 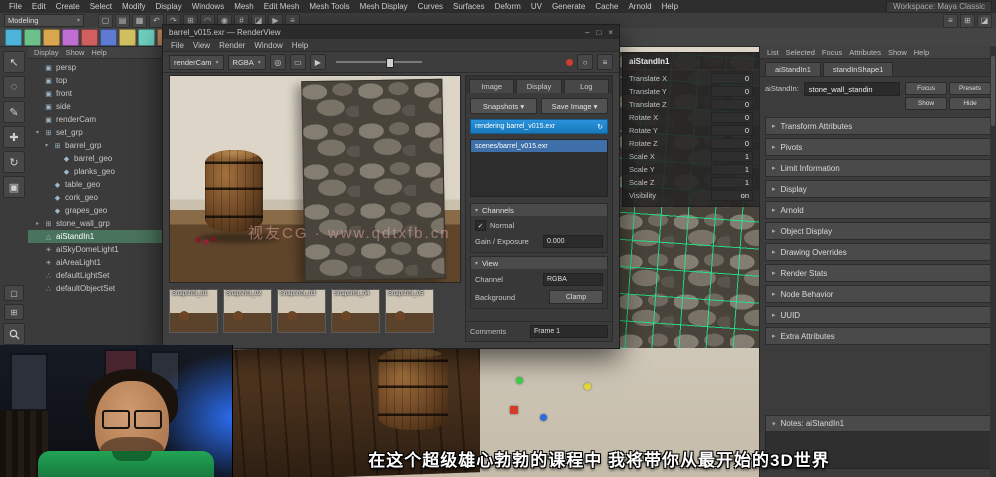 What do you see at coordinates (539, 86) in the screenshot?
I see `side-panel-tab: Display` at bounding box center [539, 86].